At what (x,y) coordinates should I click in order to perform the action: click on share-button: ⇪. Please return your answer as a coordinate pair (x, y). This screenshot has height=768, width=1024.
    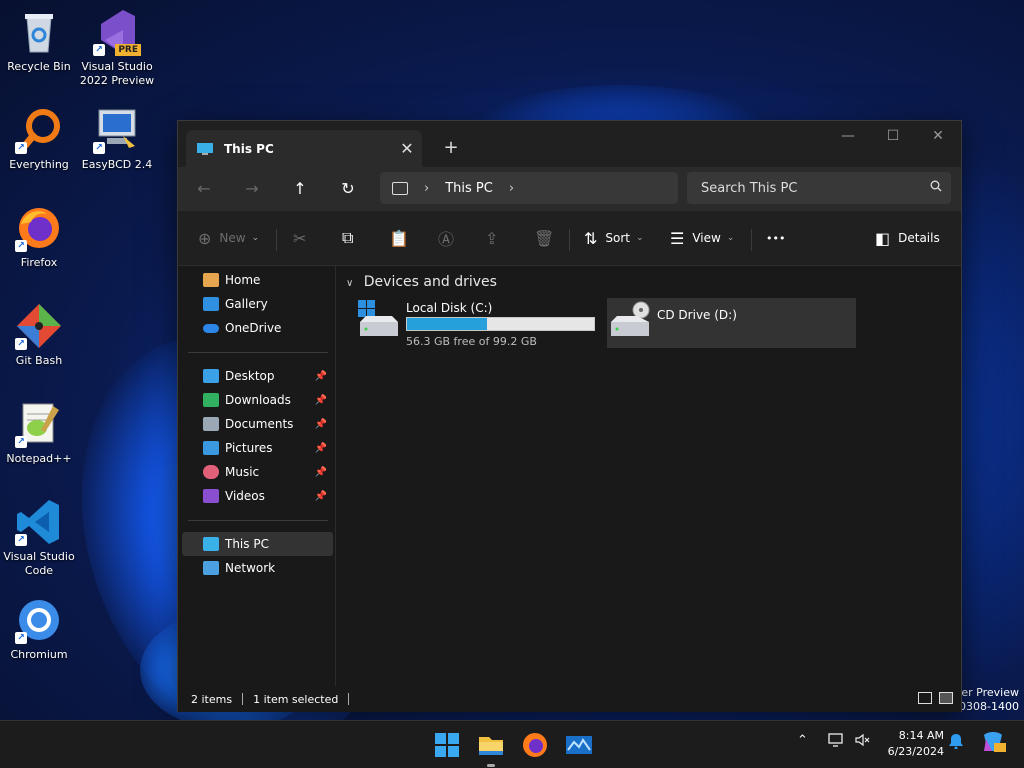
    Looking at the image, I should click on (495, 238).